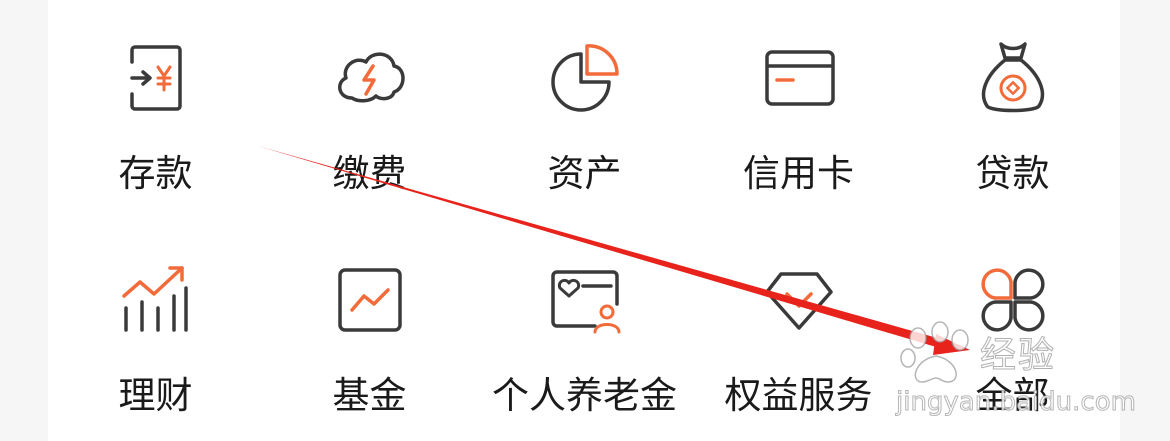  Describe the element at coordinates (156, 300) in the screenshot. I see `wealth-icon` at that location.